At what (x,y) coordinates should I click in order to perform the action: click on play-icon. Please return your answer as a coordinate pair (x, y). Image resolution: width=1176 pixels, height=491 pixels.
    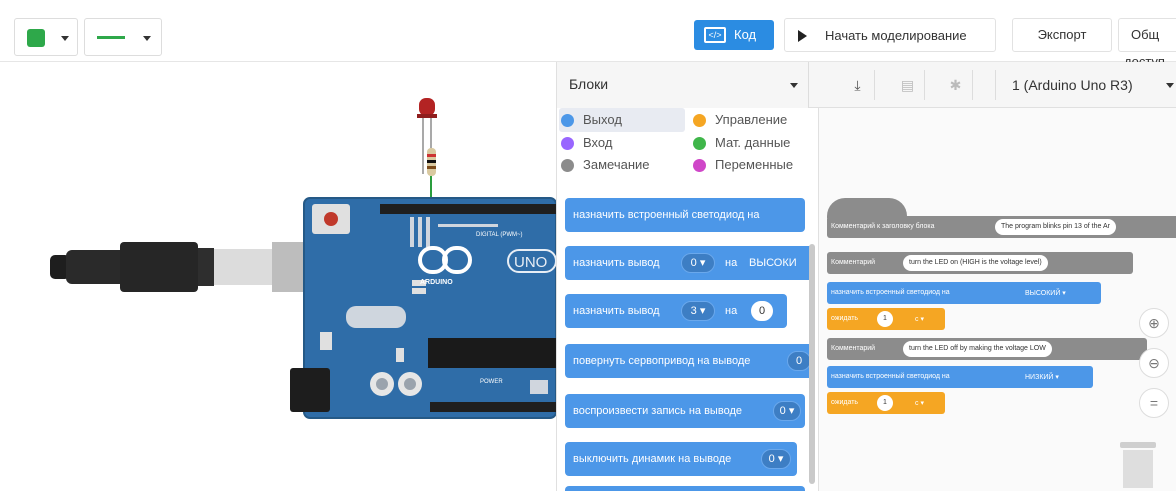
    Looking at the image, I should click on (802, 36).